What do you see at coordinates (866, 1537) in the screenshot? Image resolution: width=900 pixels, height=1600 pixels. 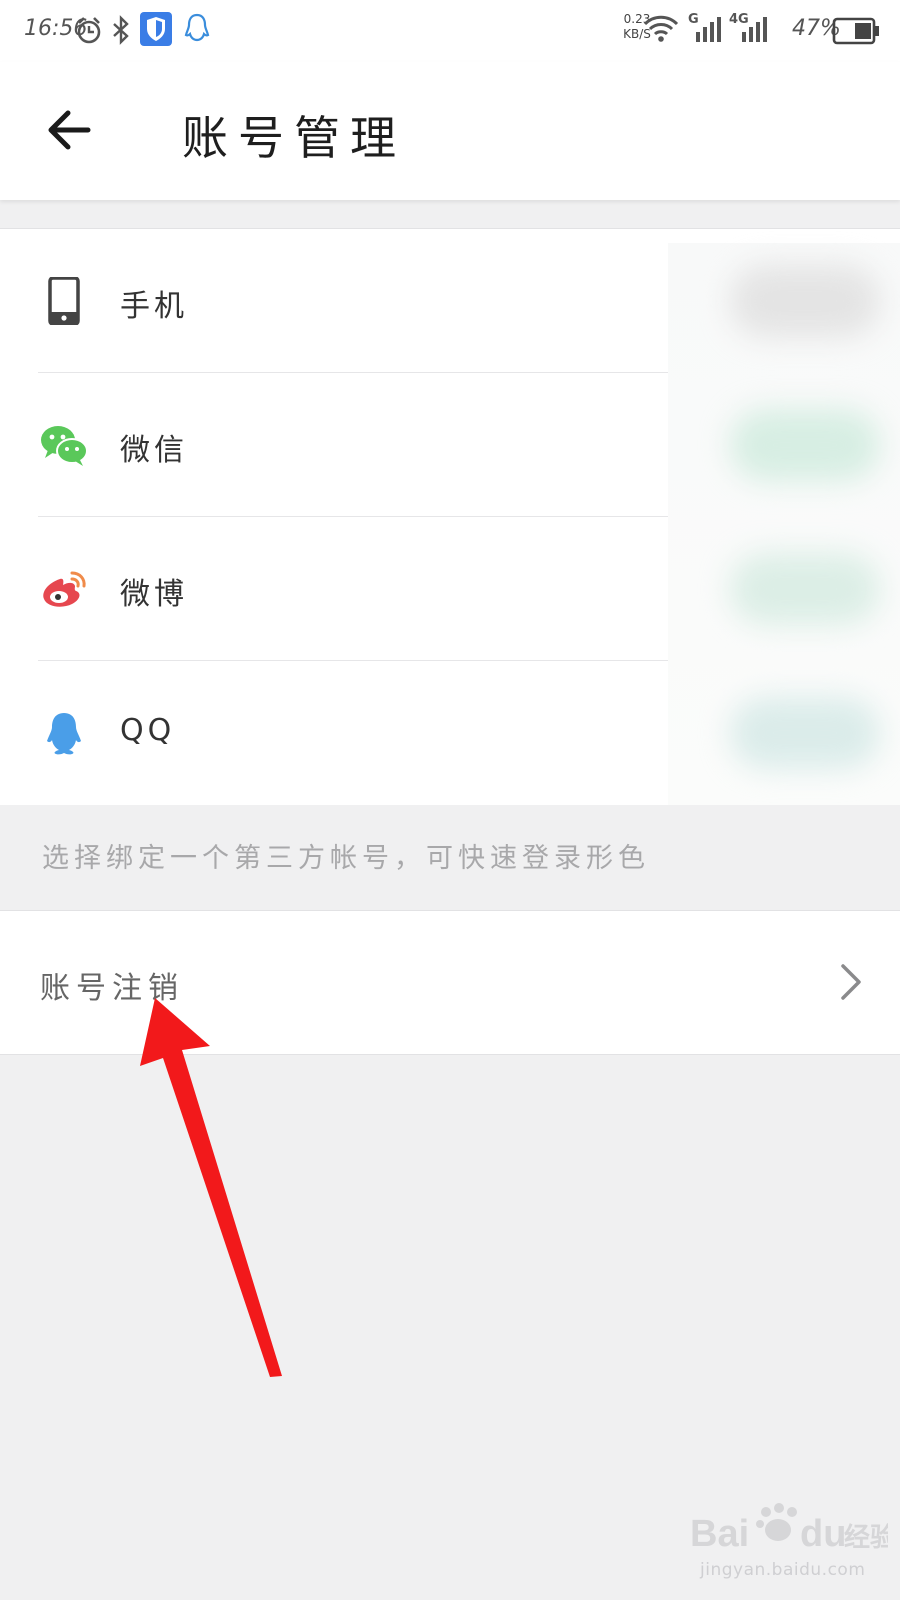 I see `svg-text: 经验` at bounding box center [866, 1537].